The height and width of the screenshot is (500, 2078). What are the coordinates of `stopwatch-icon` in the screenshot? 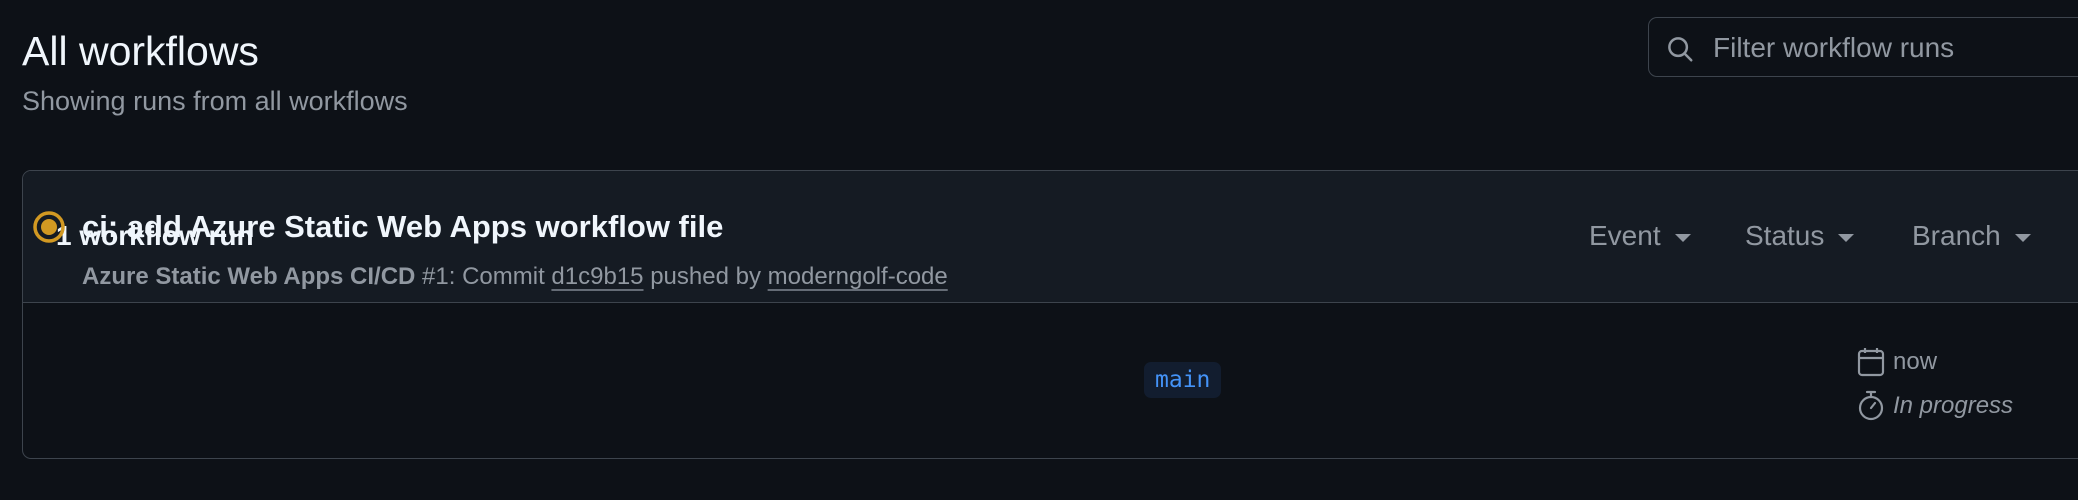 It's located at (1871, 405).